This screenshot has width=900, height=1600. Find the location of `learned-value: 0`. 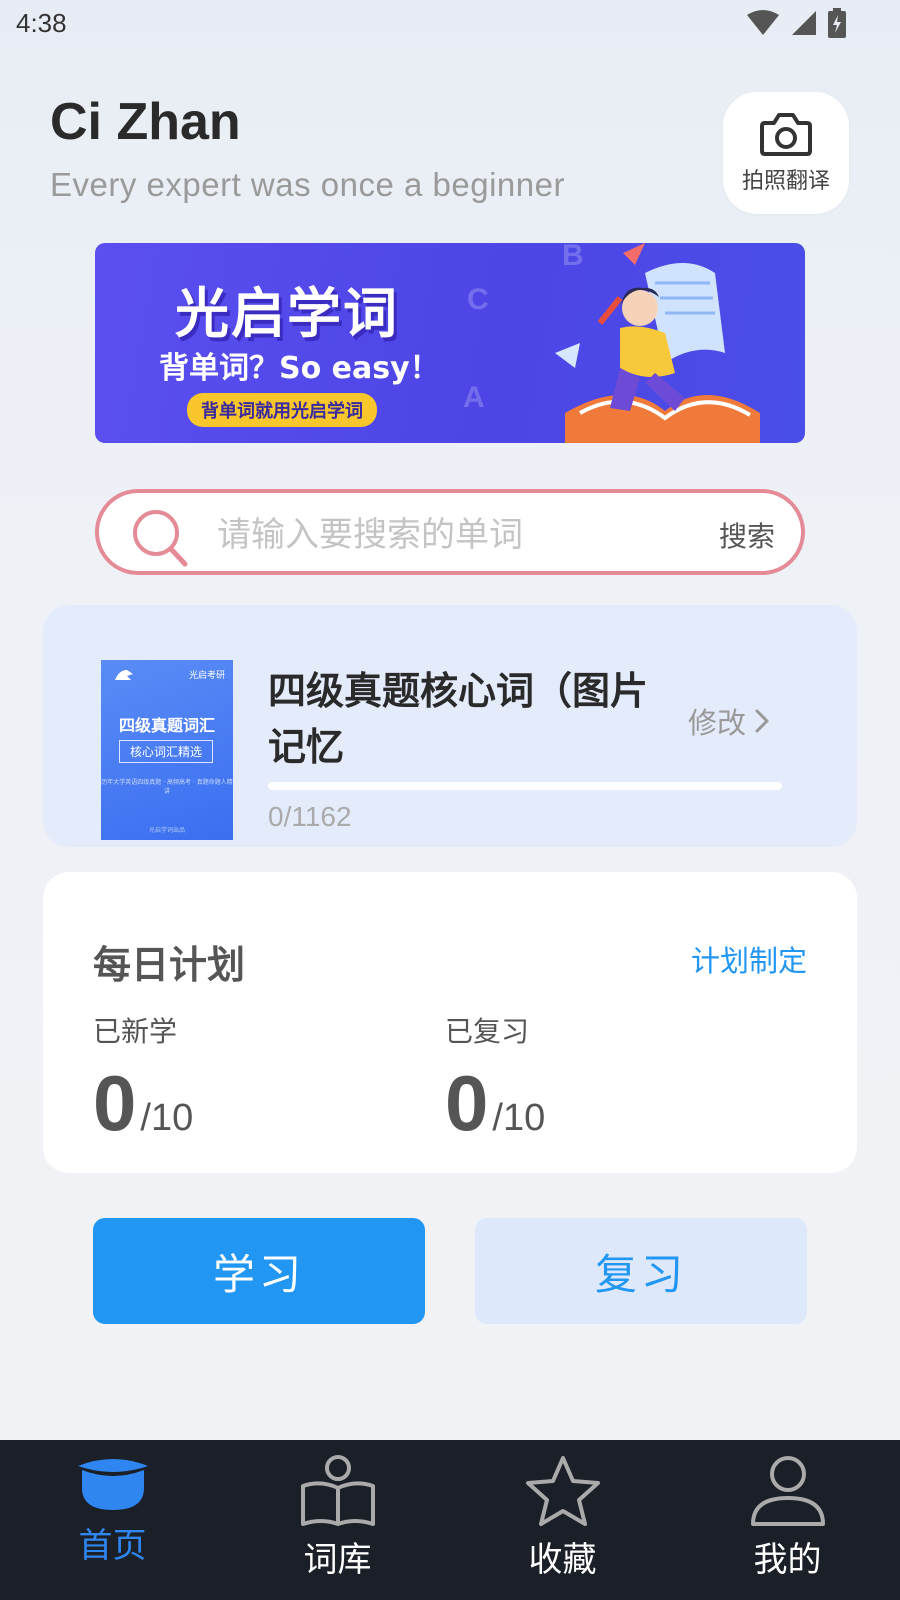

learned-value: 0 is located at coordinates (115, 1103).